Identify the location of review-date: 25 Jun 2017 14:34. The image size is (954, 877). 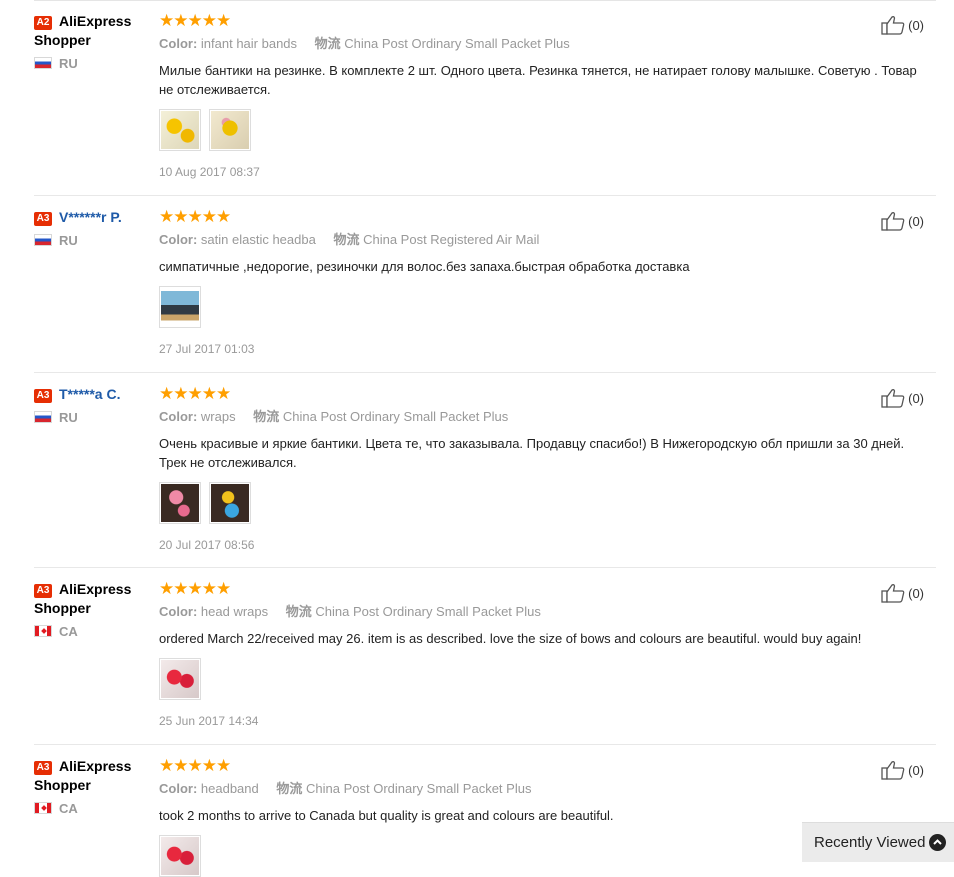
(209, 721).